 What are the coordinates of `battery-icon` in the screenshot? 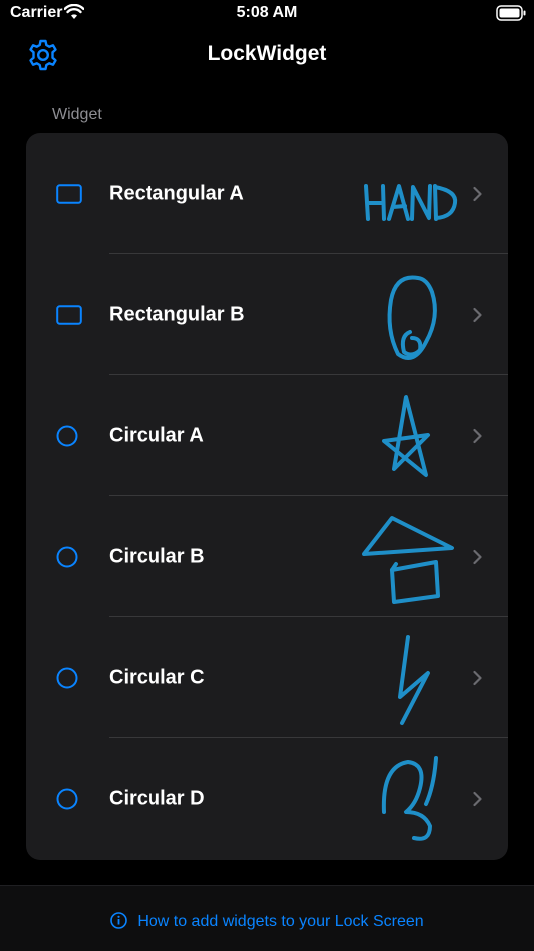 It's located at (511, 15).